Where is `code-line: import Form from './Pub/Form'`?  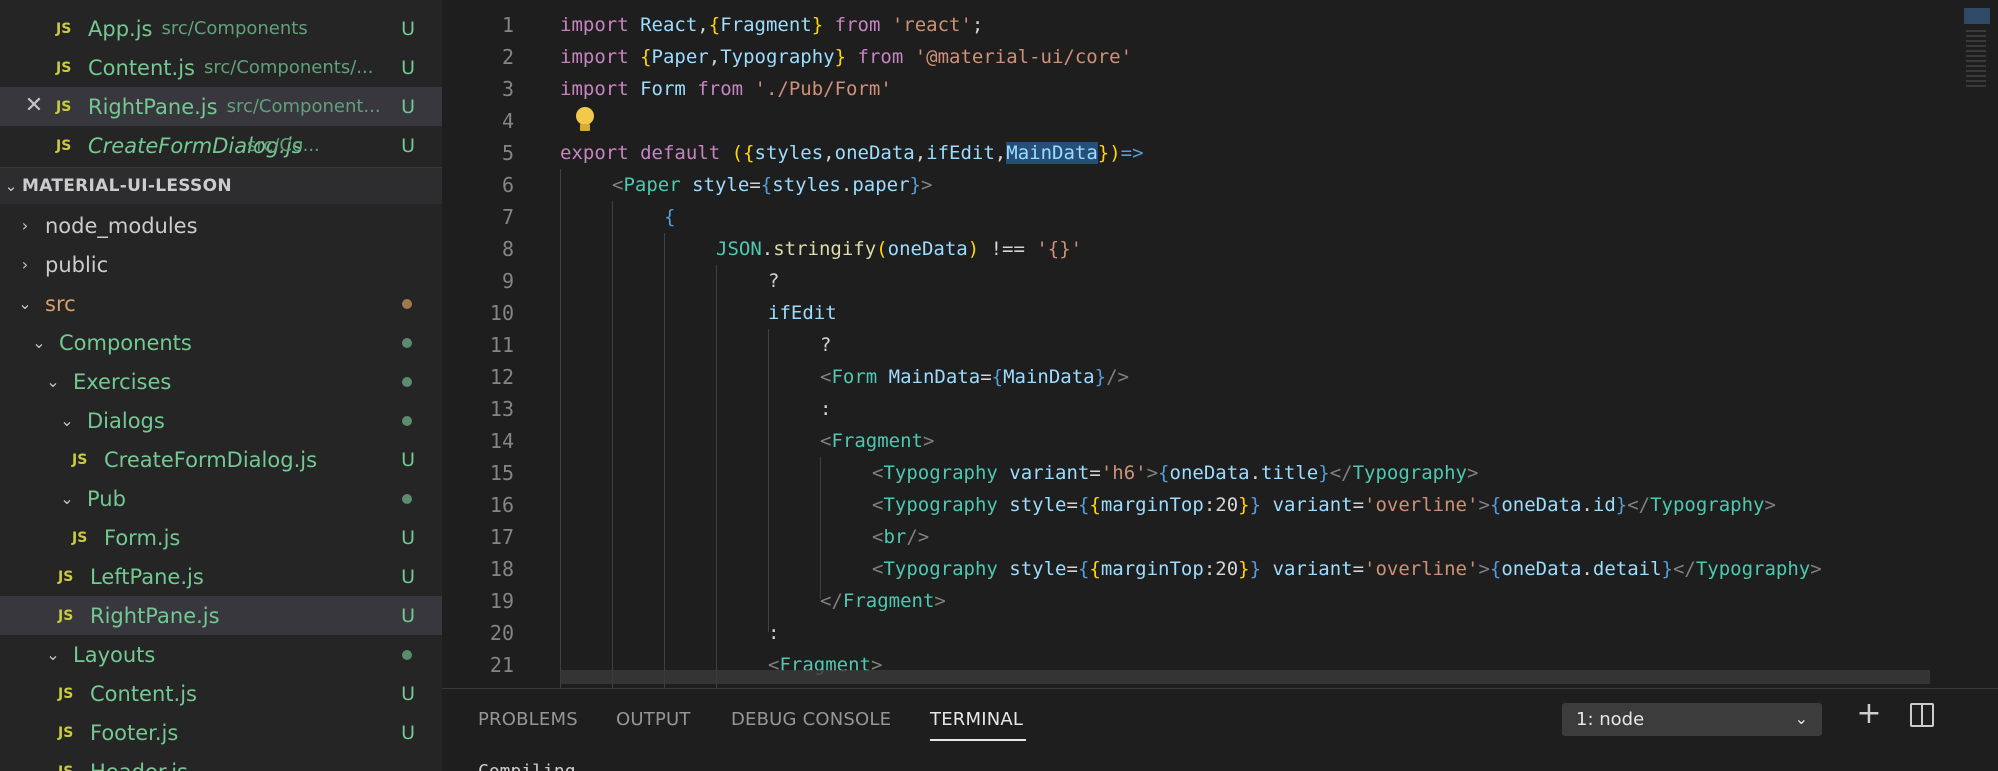 code-line: import Form from './Pub/Form' is located at coordinates (726, 89).